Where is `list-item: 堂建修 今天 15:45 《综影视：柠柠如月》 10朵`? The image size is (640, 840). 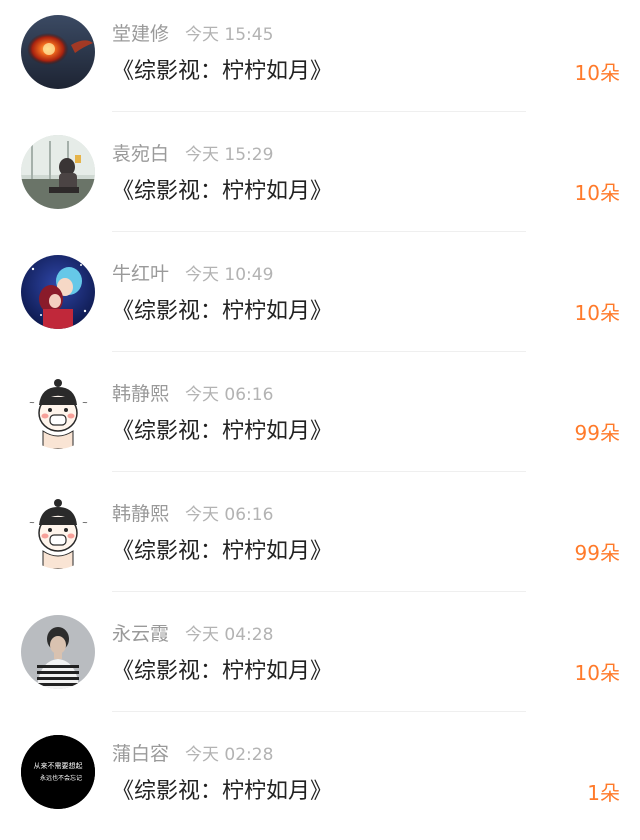 list-item: 堂建修 今天 15:45 《综影视：柠柠如月》 10朵 is located at coordinates (320, 60).